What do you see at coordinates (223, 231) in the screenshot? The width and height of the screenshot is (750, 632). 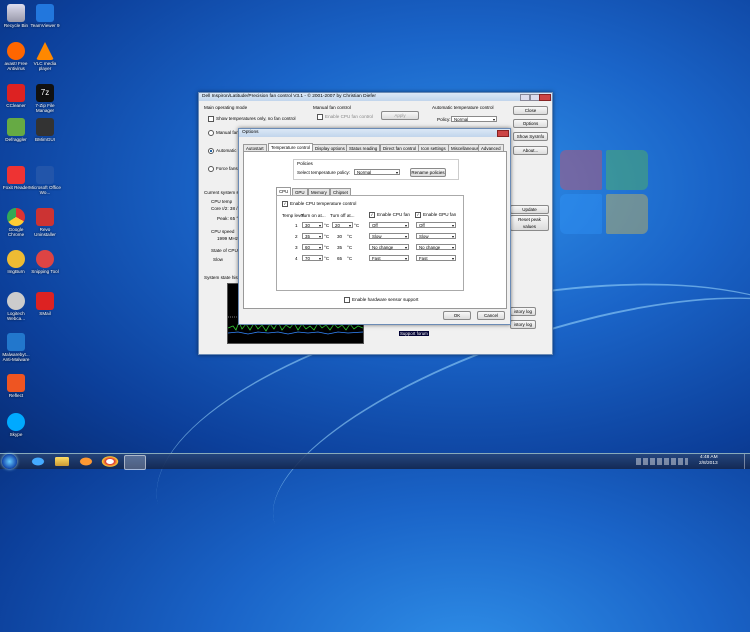 I see `cpu-speed-label: CPU speed` at bounding box center [223, 231].